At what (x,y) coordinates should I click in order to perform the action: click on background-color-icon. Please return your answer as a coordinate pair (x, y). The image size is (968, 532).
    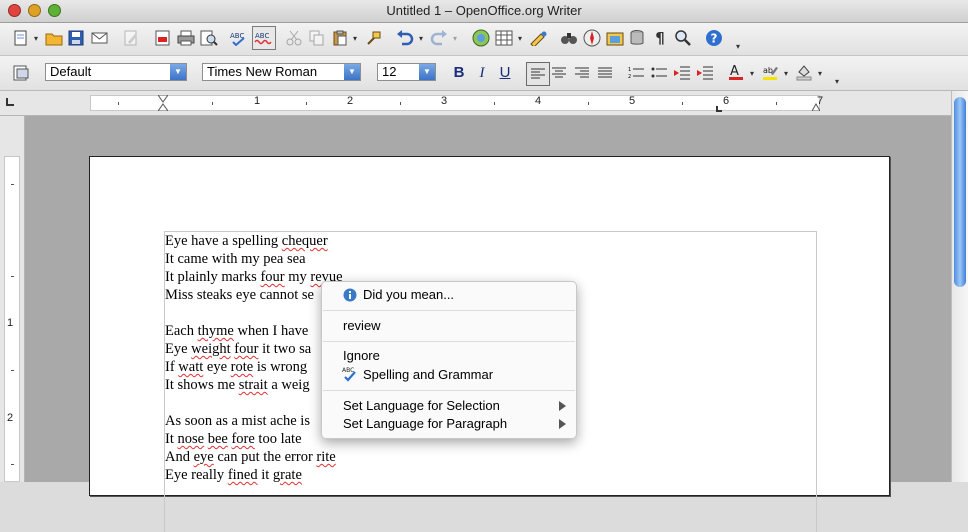
    Looking at the image, I should click on (804, 72).